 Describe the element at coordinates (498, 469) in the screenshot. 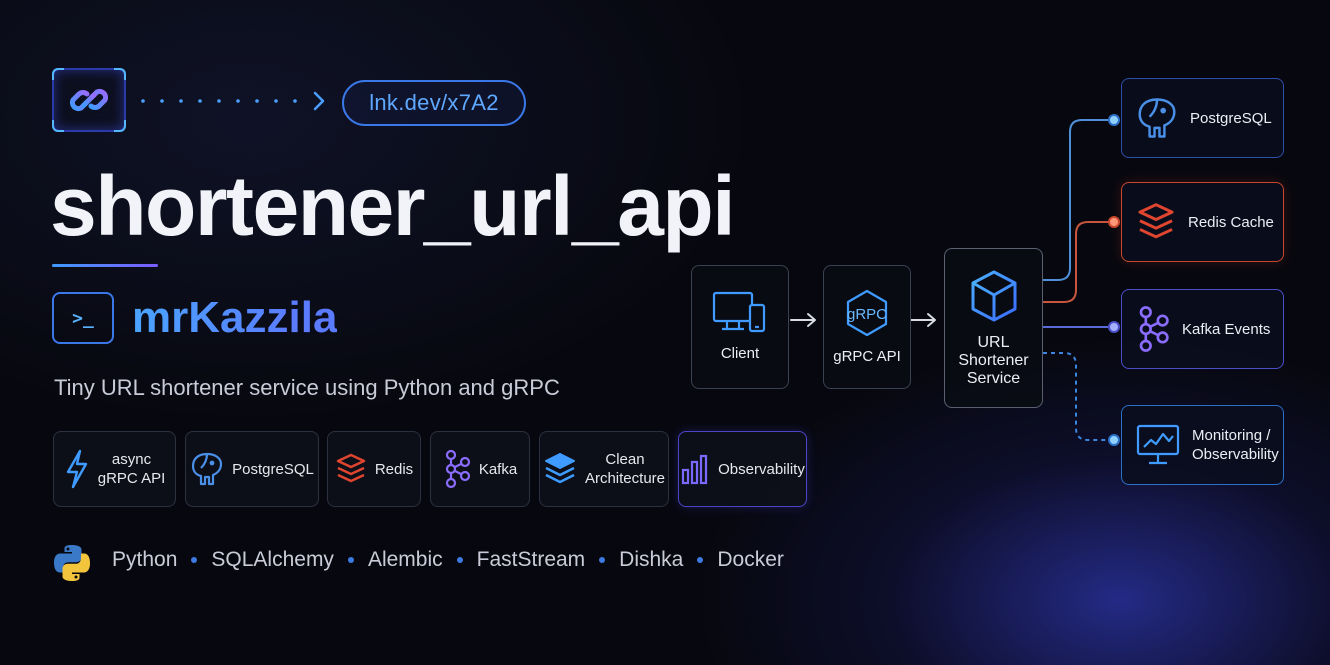

I see `feature-label: Kafka` at that location.